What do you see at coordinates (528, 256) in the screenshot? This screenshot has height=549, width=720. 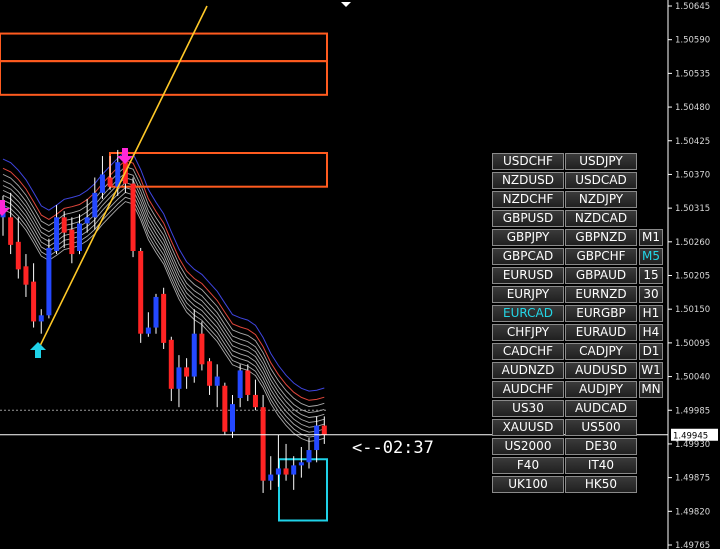 I see `symbol-button-gbpcad: GBPCAD` at bounding box center [528, 256].